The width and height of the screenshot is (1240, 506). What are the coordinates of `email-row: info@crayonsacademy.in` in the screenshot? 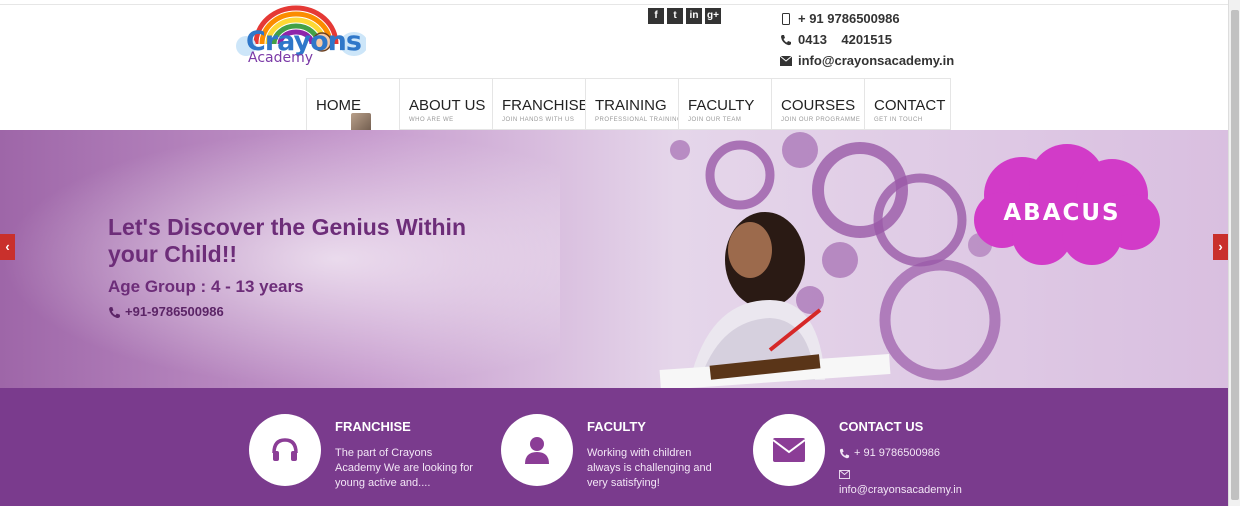 It's located at (867, 60).